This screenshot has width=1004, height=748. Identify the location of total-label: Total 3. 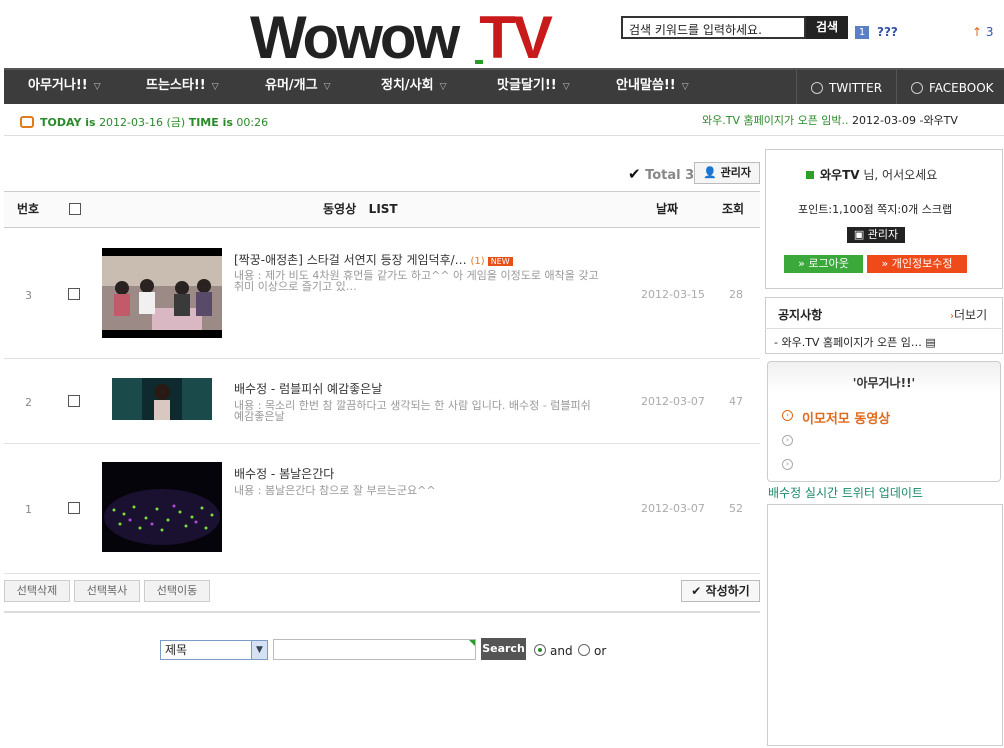
(670, 175).